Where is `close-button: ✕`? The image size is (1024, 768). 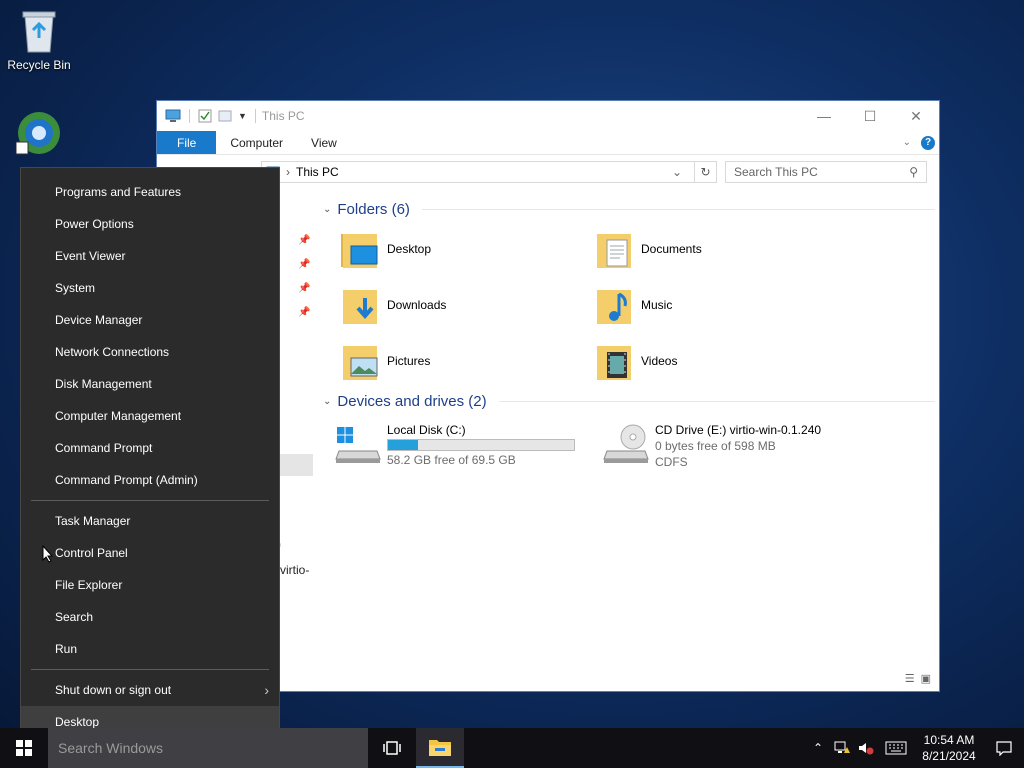 close-button: ✕ is located at coordinates (916, 116).